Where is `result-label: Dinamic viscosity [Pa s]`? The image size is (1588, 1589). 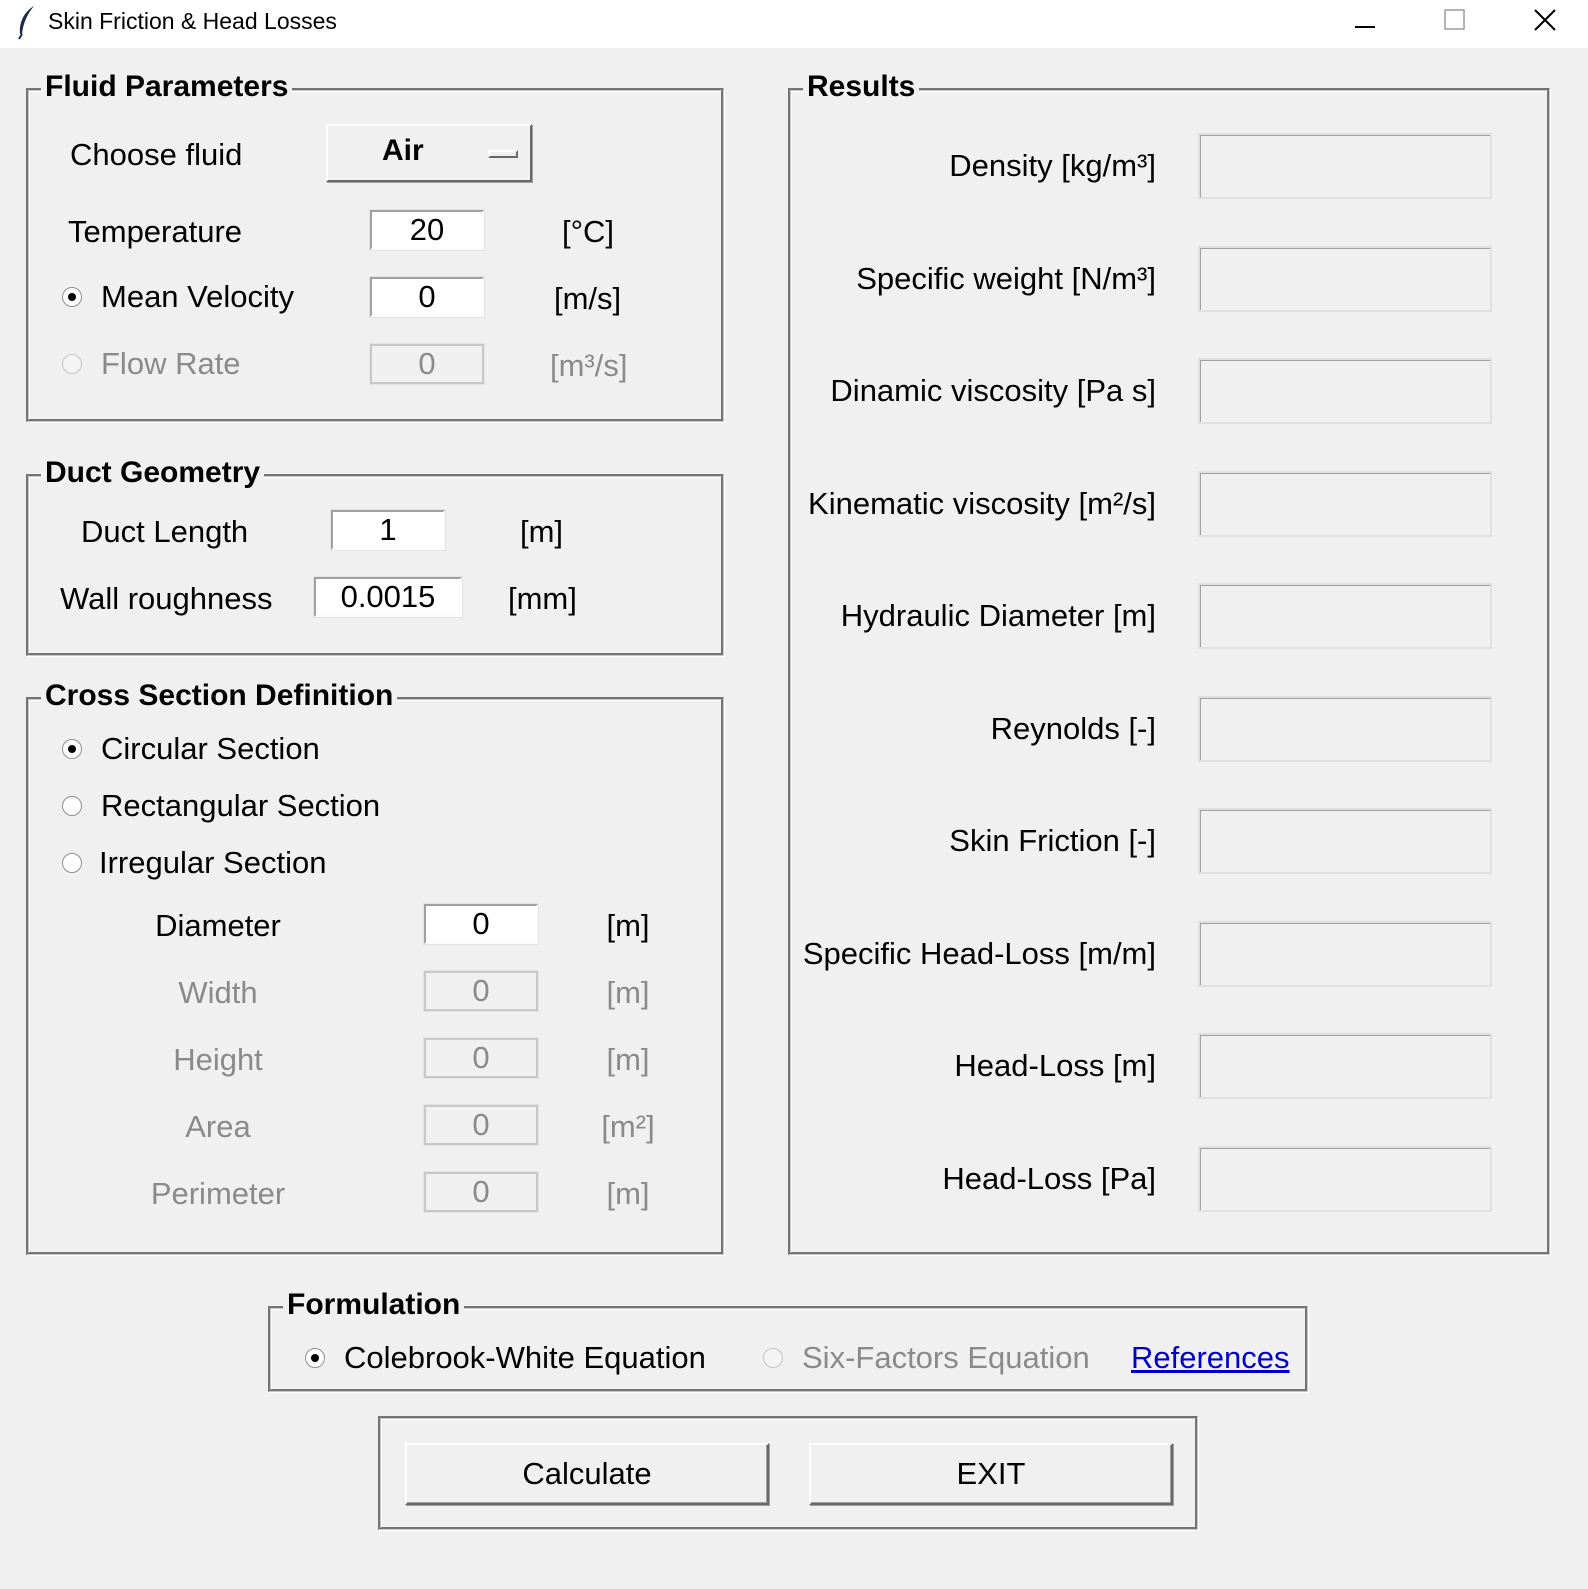 result-label: Dinamic viscosity [Pa s] is located at coordinates (993, 390).